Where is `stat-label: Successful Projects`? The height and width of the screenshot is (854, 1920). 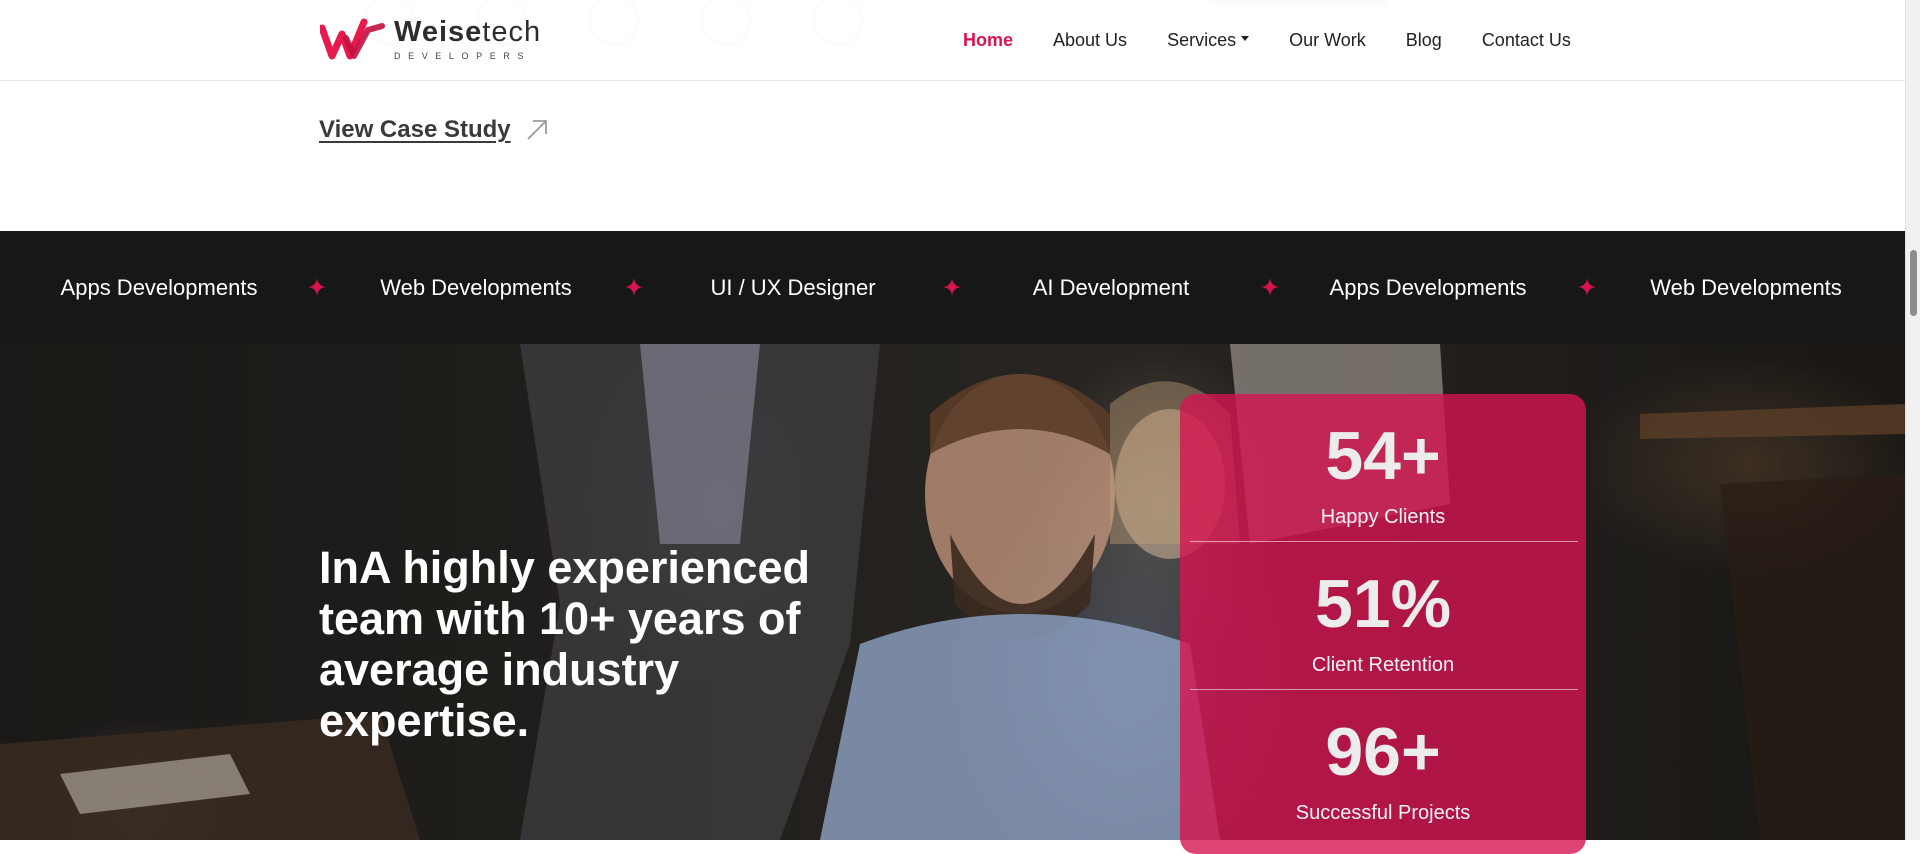 stat-label: Successful Projects is located at coordinates (1383, 813).